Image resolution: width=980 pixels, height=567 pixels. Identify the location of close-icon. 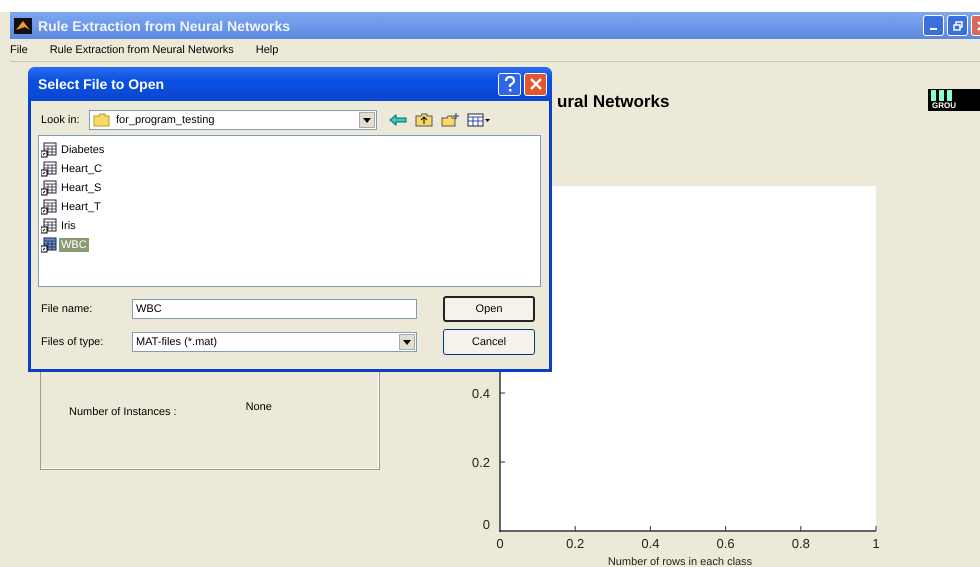
(535, 84).